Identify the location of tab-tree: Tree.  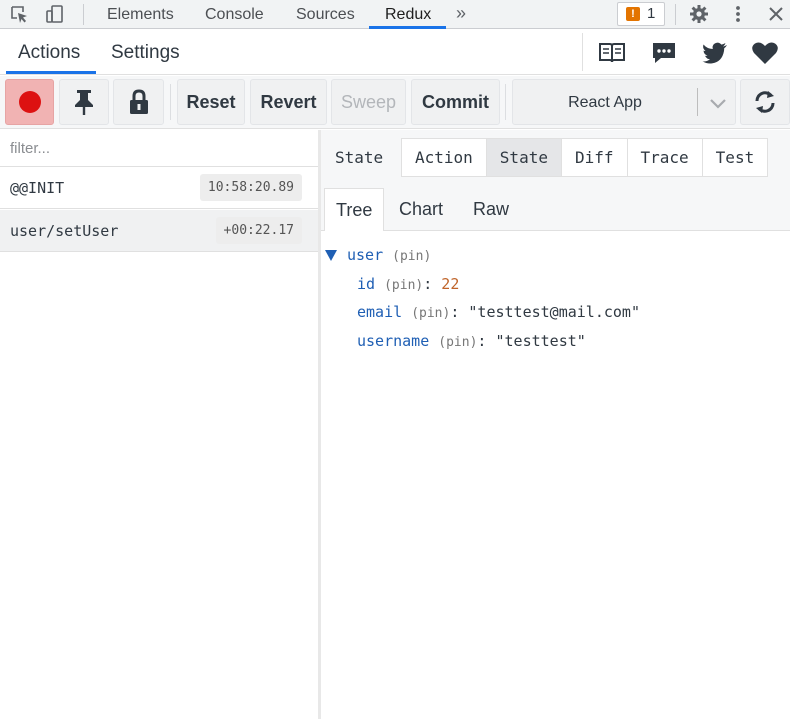
(354, 209).